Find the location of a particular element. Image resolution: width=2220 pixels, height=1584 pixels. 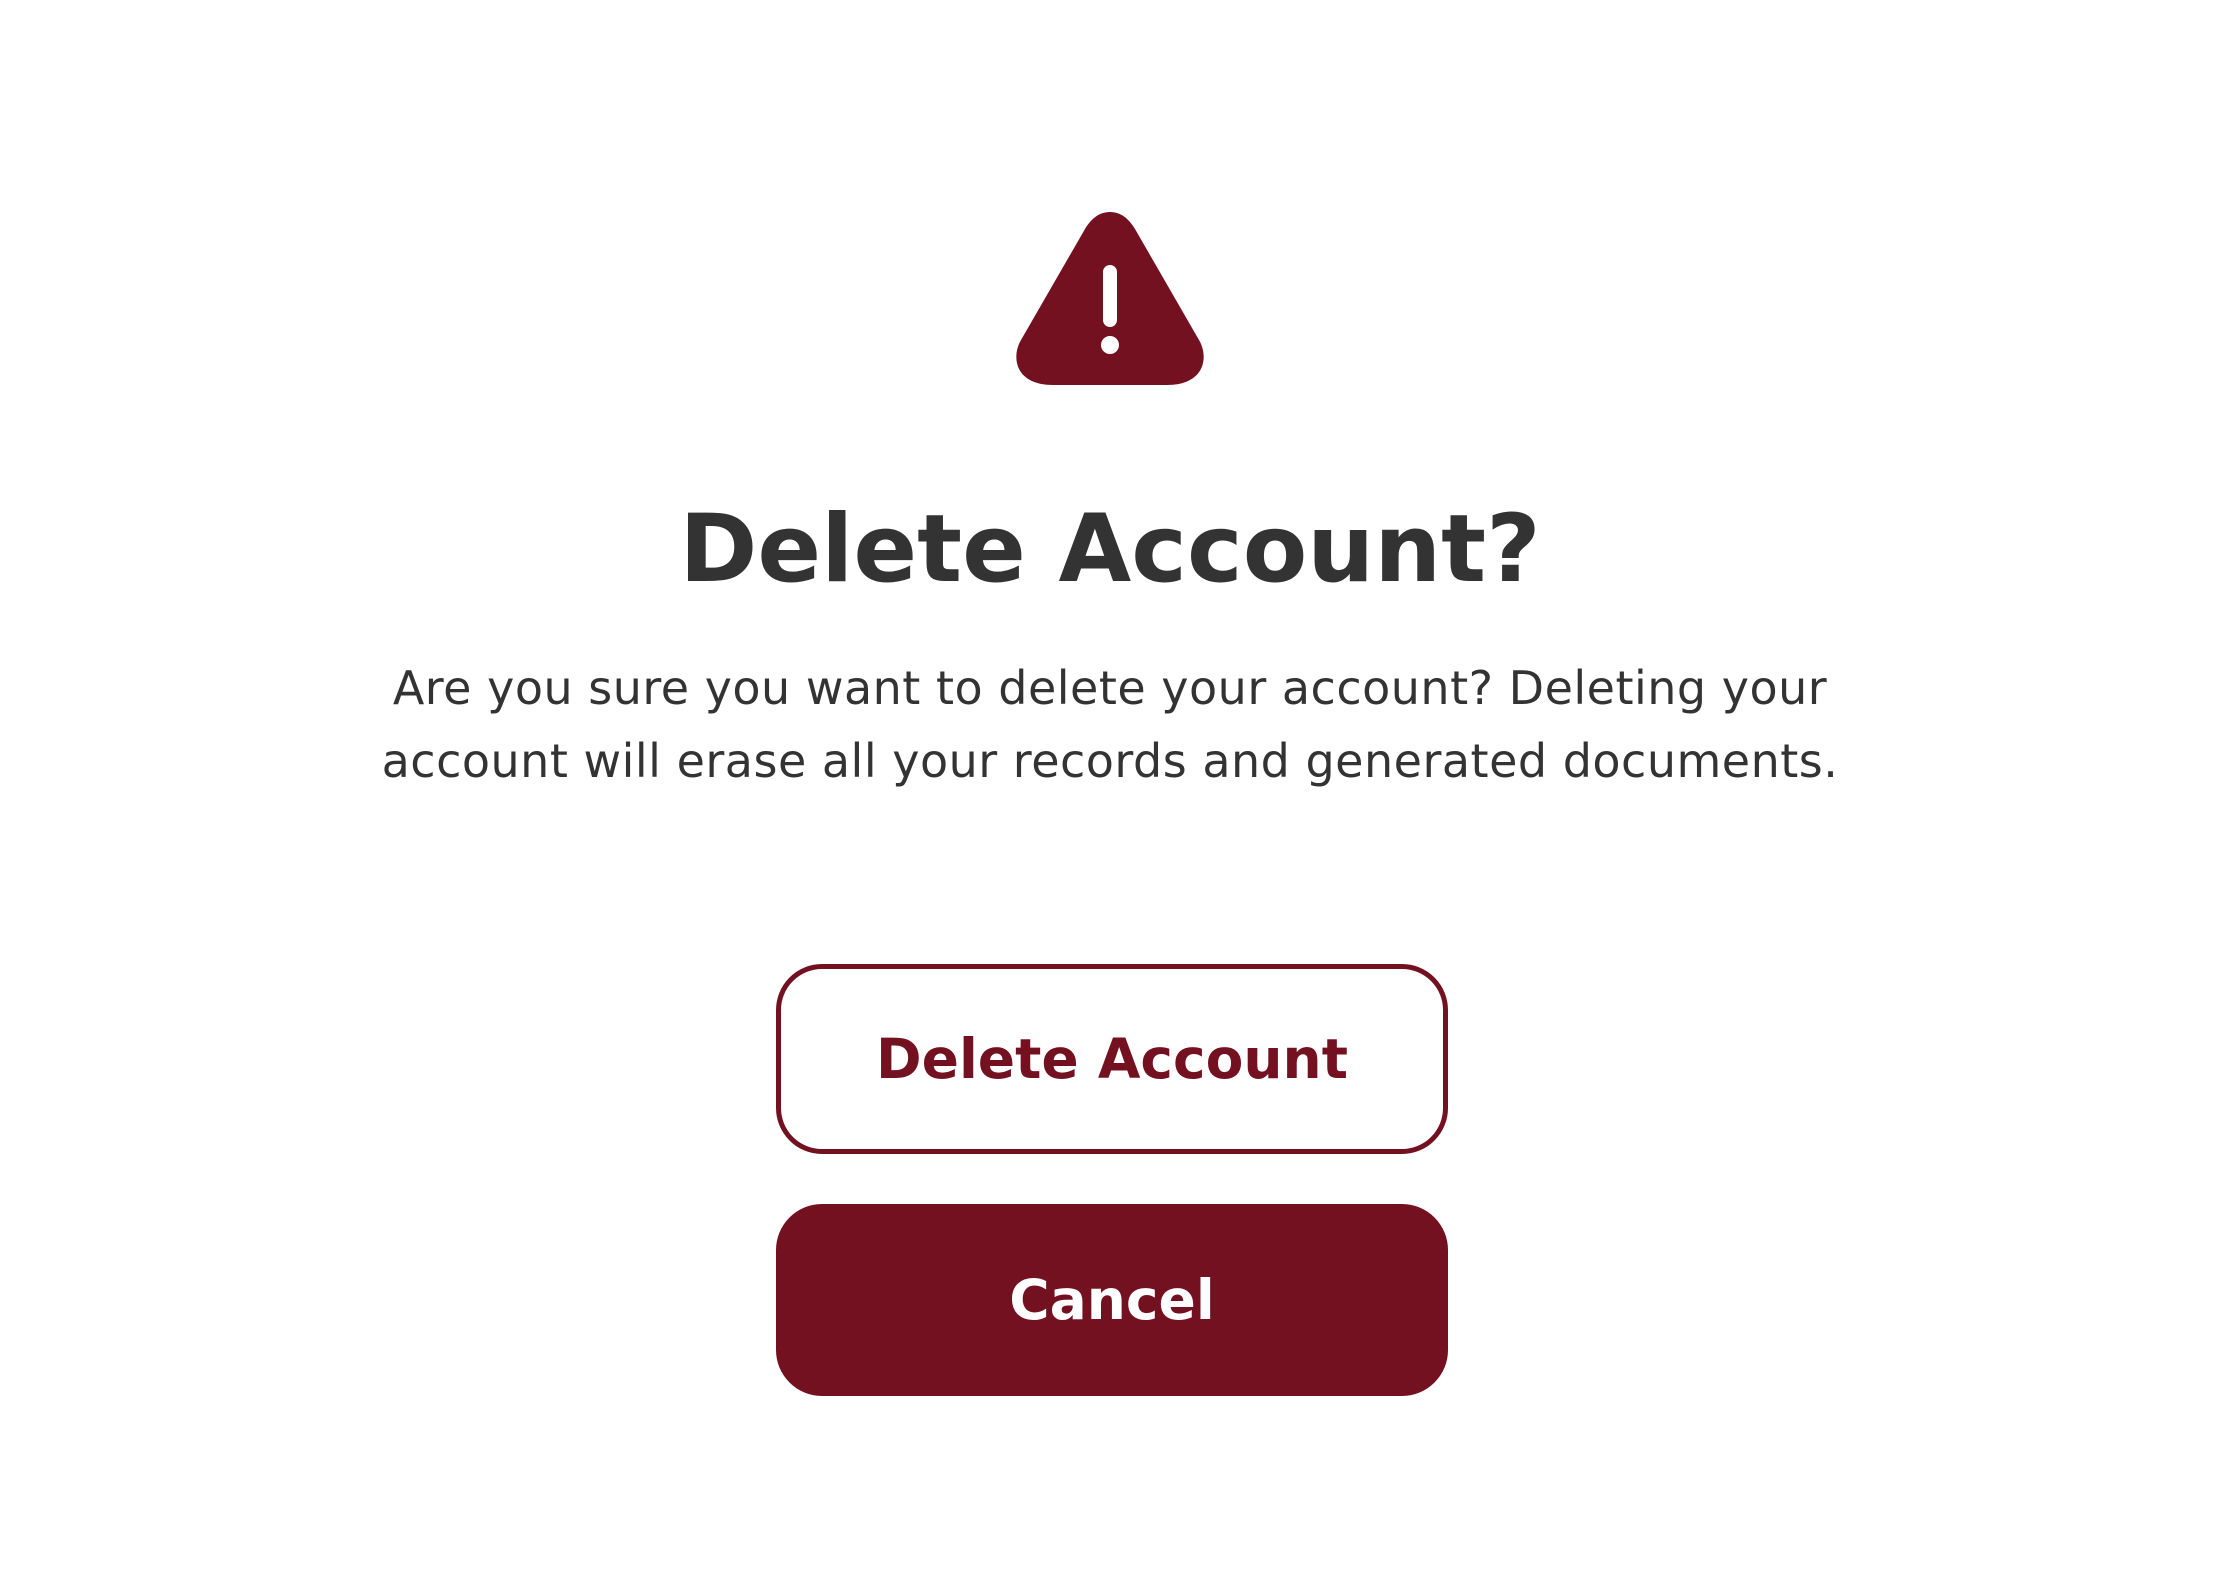

cancel-button: Cancel is located at coordinates (1112, 1300).